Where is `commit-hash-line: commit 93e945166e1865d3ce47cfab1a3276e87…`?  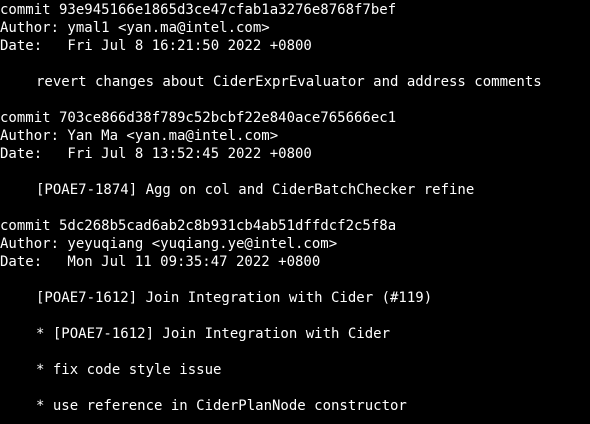
commit-hash-line: commit 93e945166e1865d3ce47cfab1a3276e87… is located at coordinates (198, 10).